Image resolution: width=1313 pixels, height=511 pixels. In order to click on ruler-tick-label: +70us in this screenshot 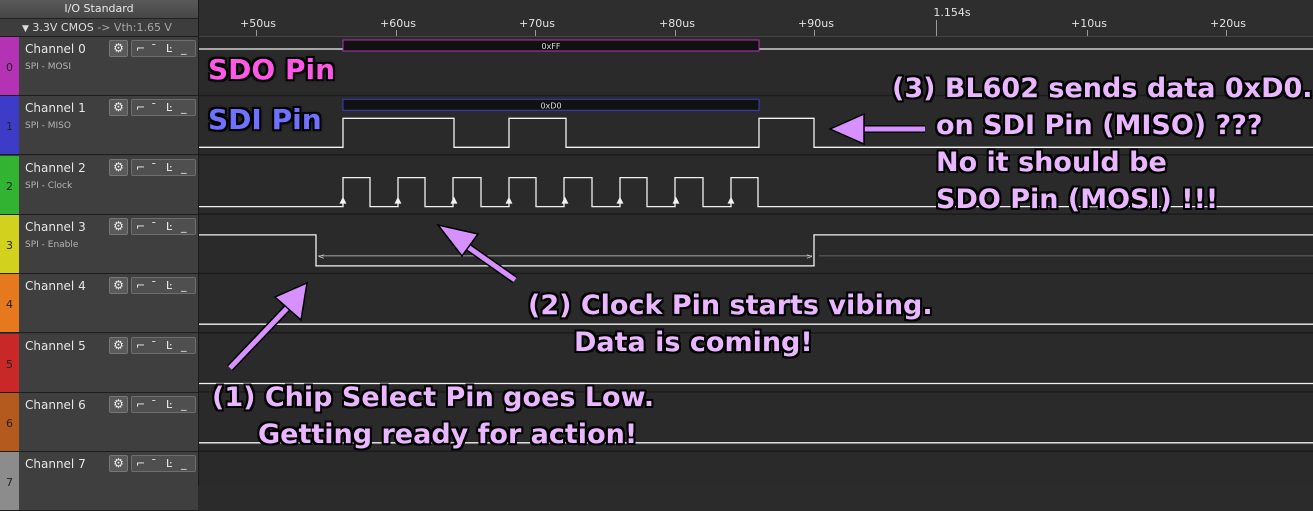, I will do `click(537, 23)`.